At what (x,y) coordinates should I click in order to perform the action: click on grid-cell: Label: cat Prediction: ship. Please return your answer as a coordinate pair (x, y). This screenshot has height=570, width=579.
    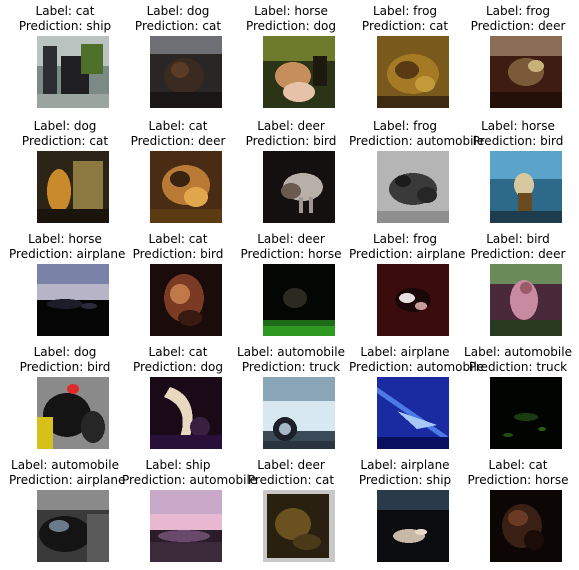
    Looking at the image, I should click on (65, 60).